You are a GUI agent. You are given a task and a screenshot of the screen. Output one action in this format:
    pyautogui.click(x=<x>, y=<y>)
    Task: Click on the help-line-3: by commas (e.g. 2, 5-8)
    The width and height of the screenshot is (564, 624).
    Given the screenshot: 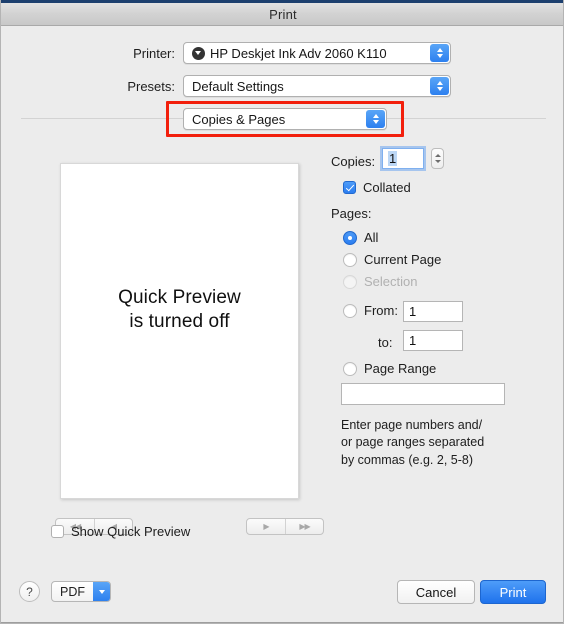 What is the action you would take?
    pyautogui.click(x=407, y=459)
    